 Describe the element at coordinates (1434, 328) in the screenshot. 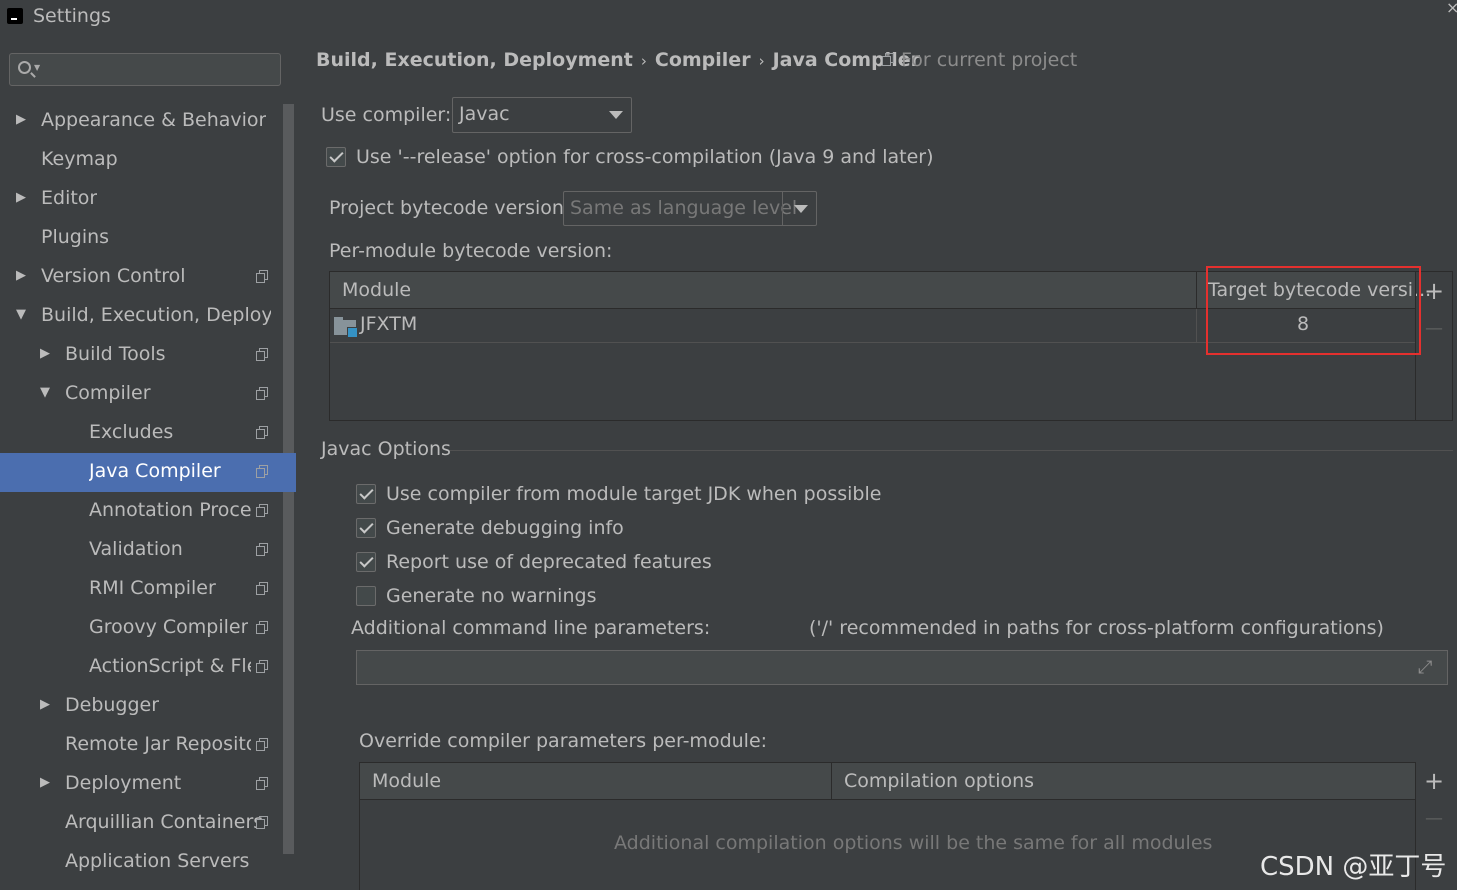

I see `remove-module-button: —` at that location.